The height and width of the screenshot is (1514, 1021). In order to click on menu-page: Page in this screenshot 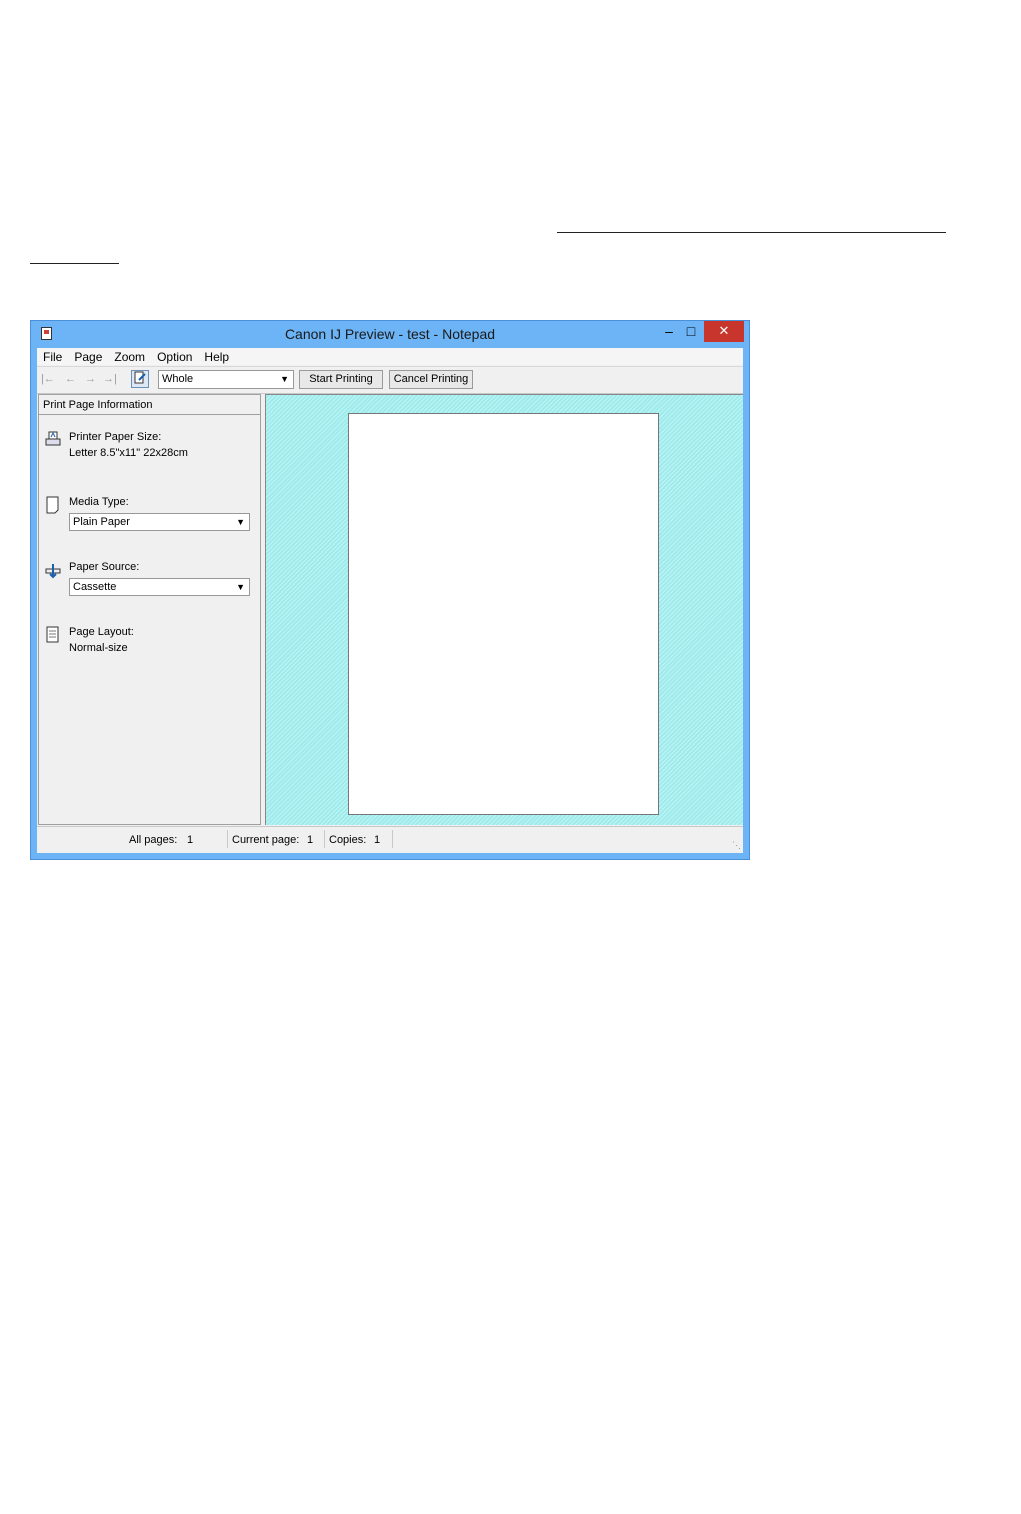, I will do `click(88, 356)`.